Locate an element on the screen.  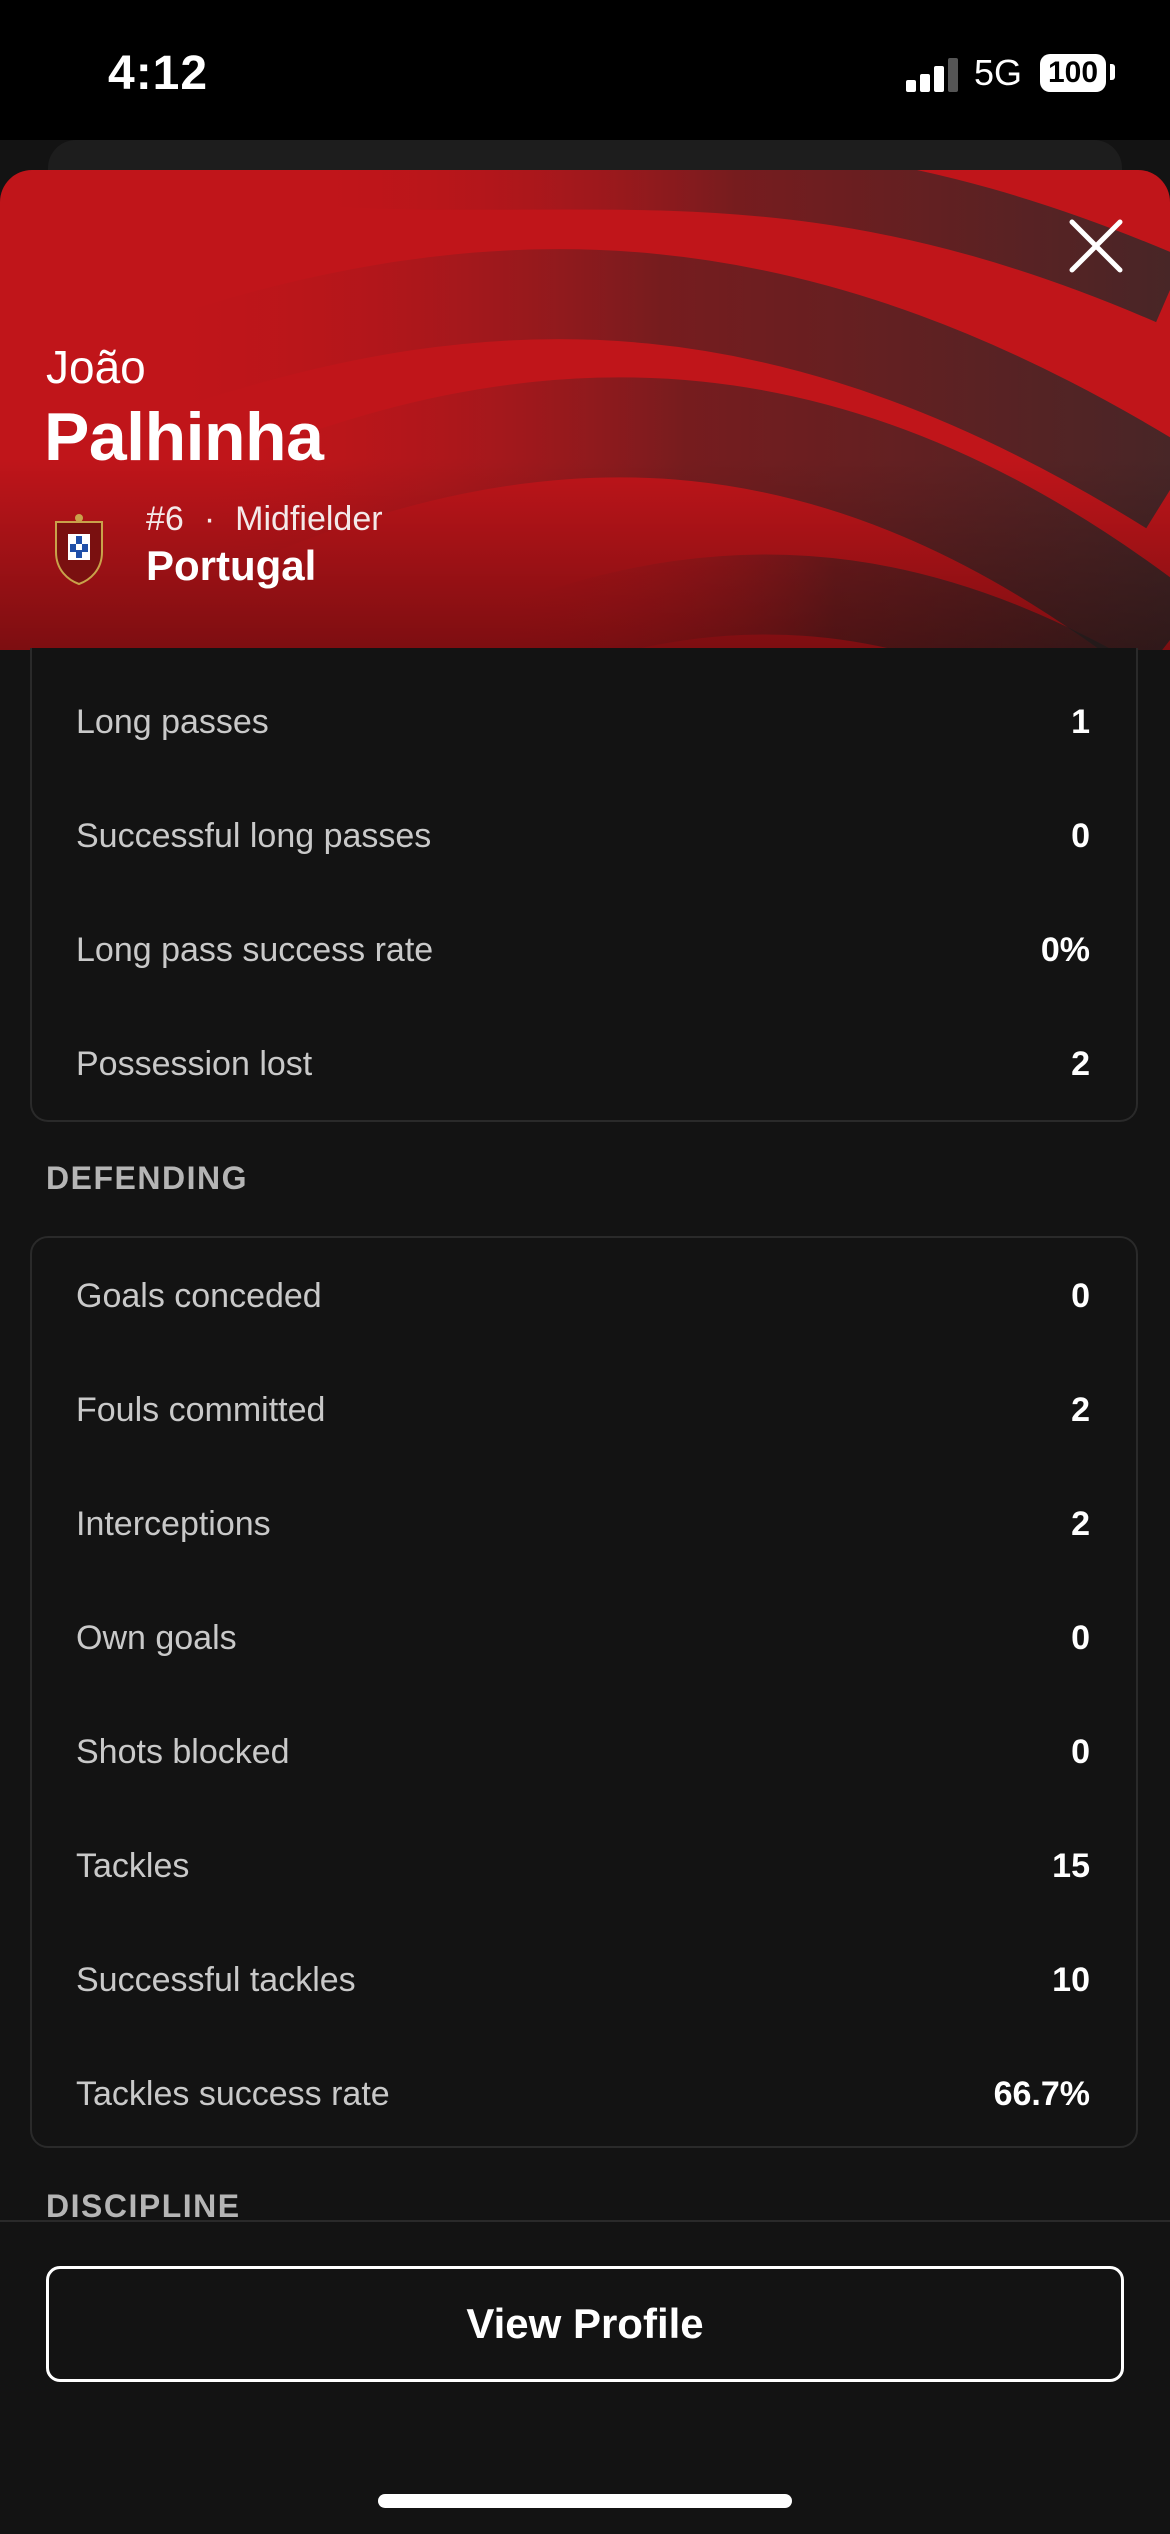
stat-label: Successful long passes is located at coordinates (254, 835).